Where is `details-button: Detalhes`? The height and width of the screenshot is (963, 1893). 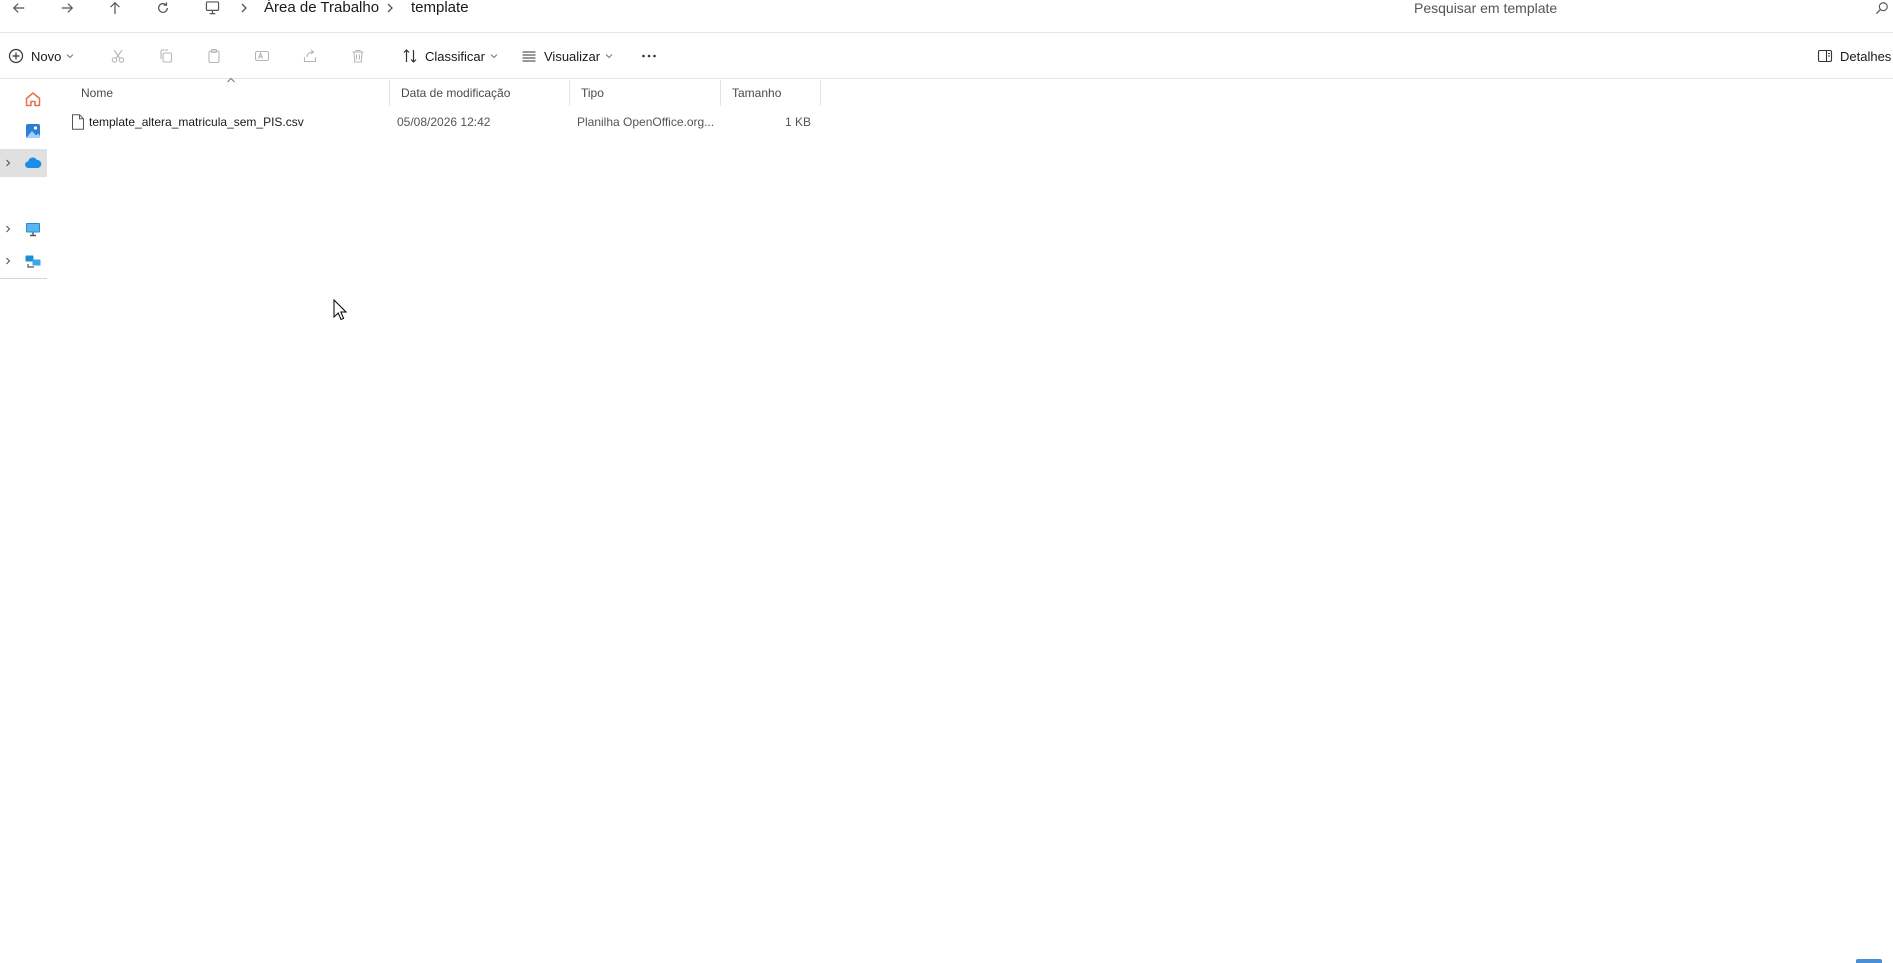
details-button: Detalhes is located at coordinates (1854, 56).